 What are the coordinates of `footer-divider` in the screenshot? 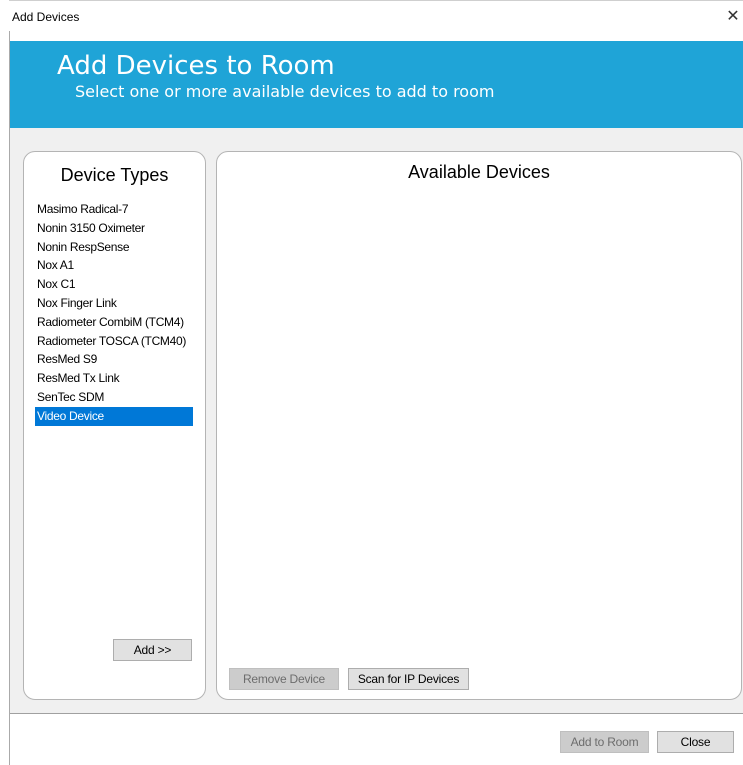 It's located at (376, 713).